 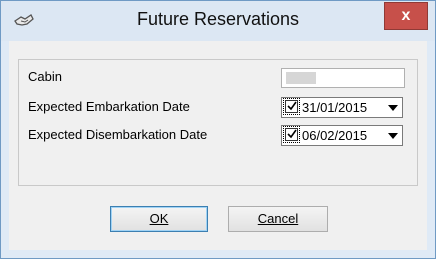 I want to click on embarkation-dropdown-button, so click(x=393, y=107).